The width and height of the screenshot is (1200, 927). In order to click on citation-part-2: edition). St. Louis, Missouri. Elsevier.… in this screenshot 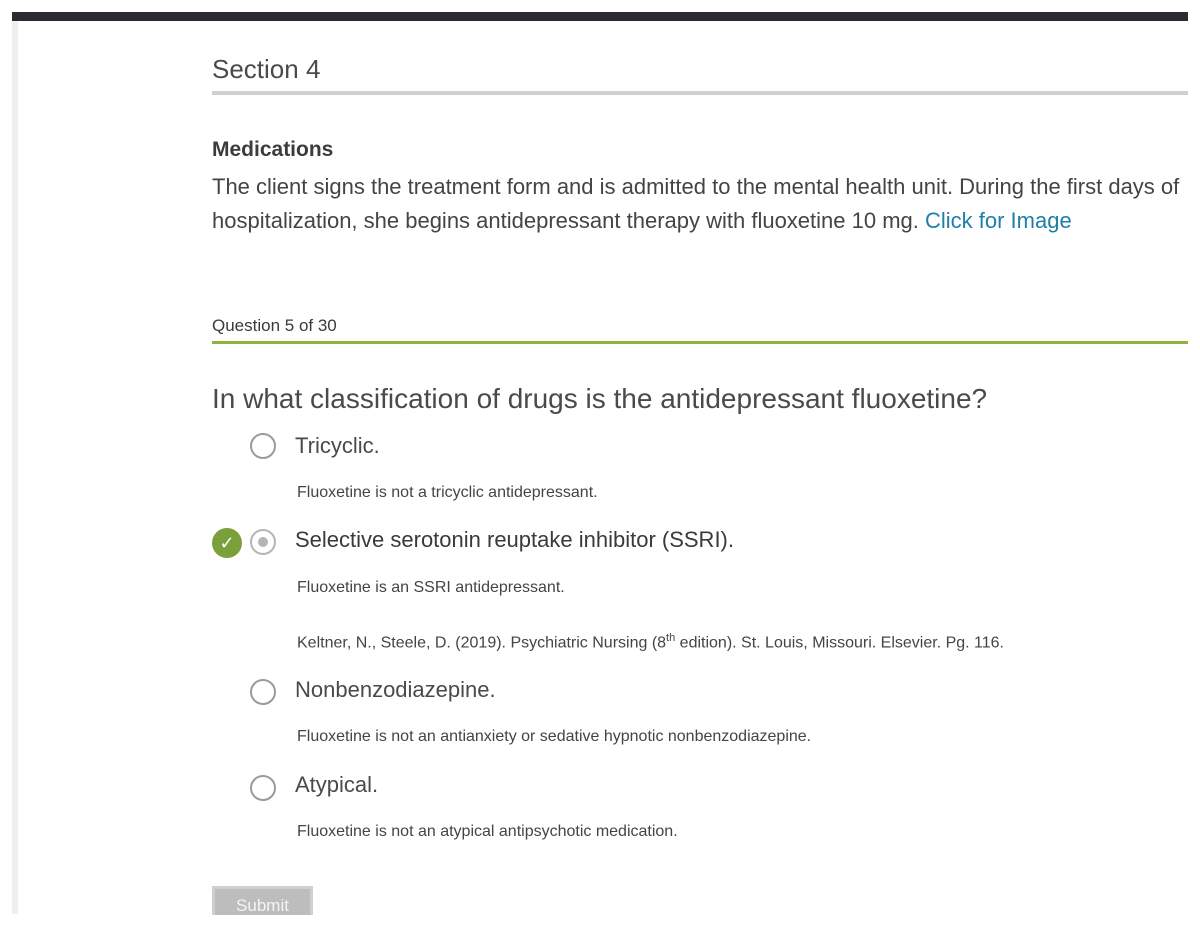, I will do `click(839, 643)`.